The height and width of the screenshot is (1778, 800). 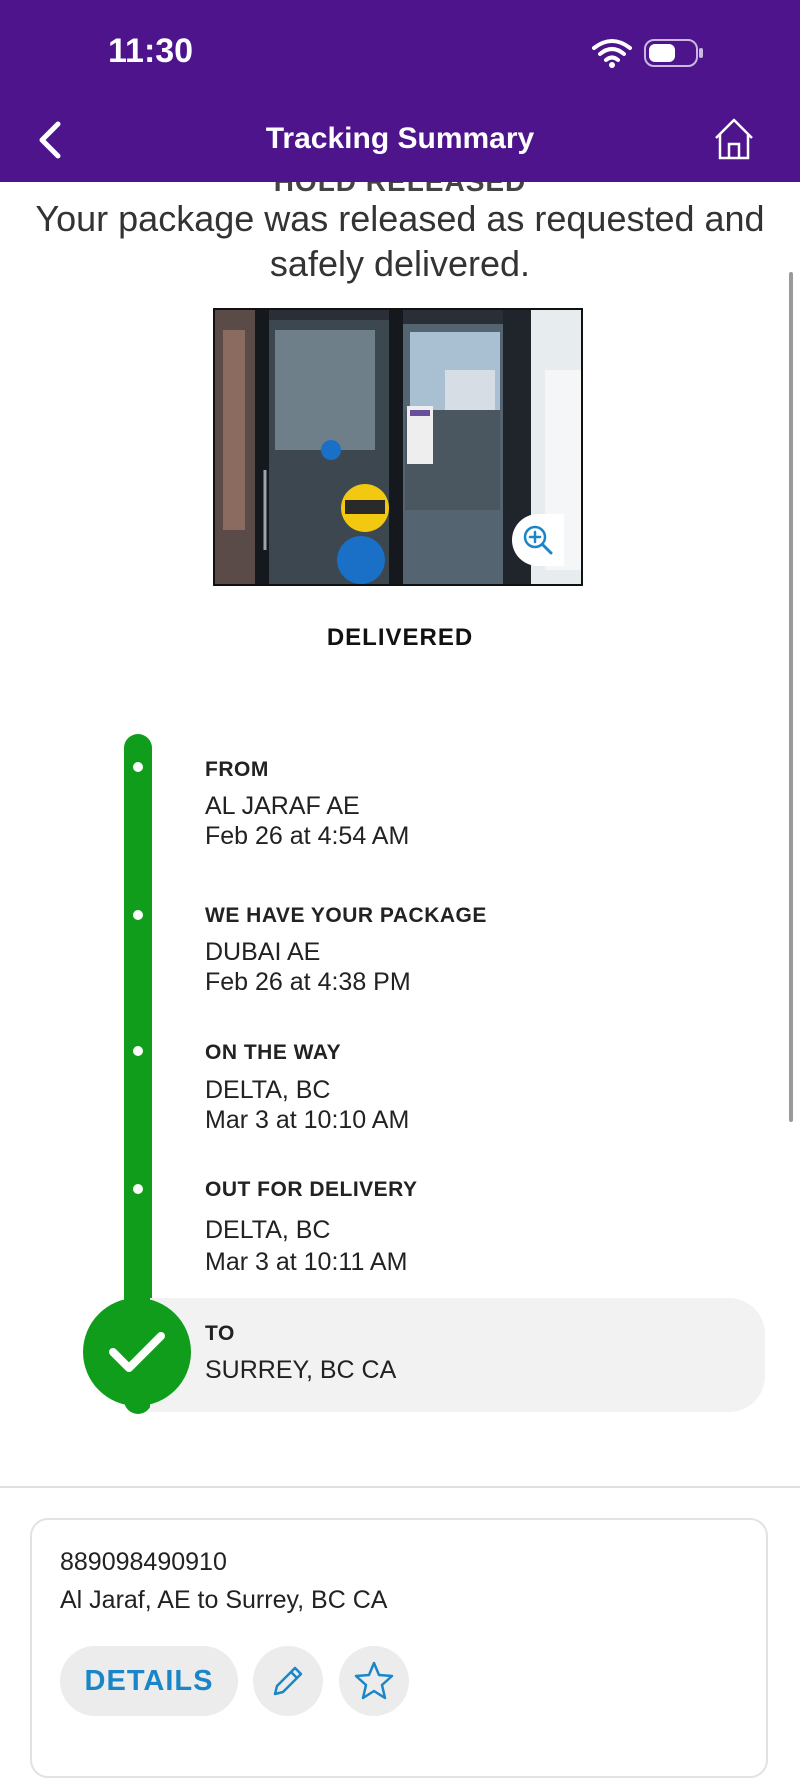 I want to click on step-title-out-for-delivery: OUT FOR DELIVERY, so click(x=311, y=1189).